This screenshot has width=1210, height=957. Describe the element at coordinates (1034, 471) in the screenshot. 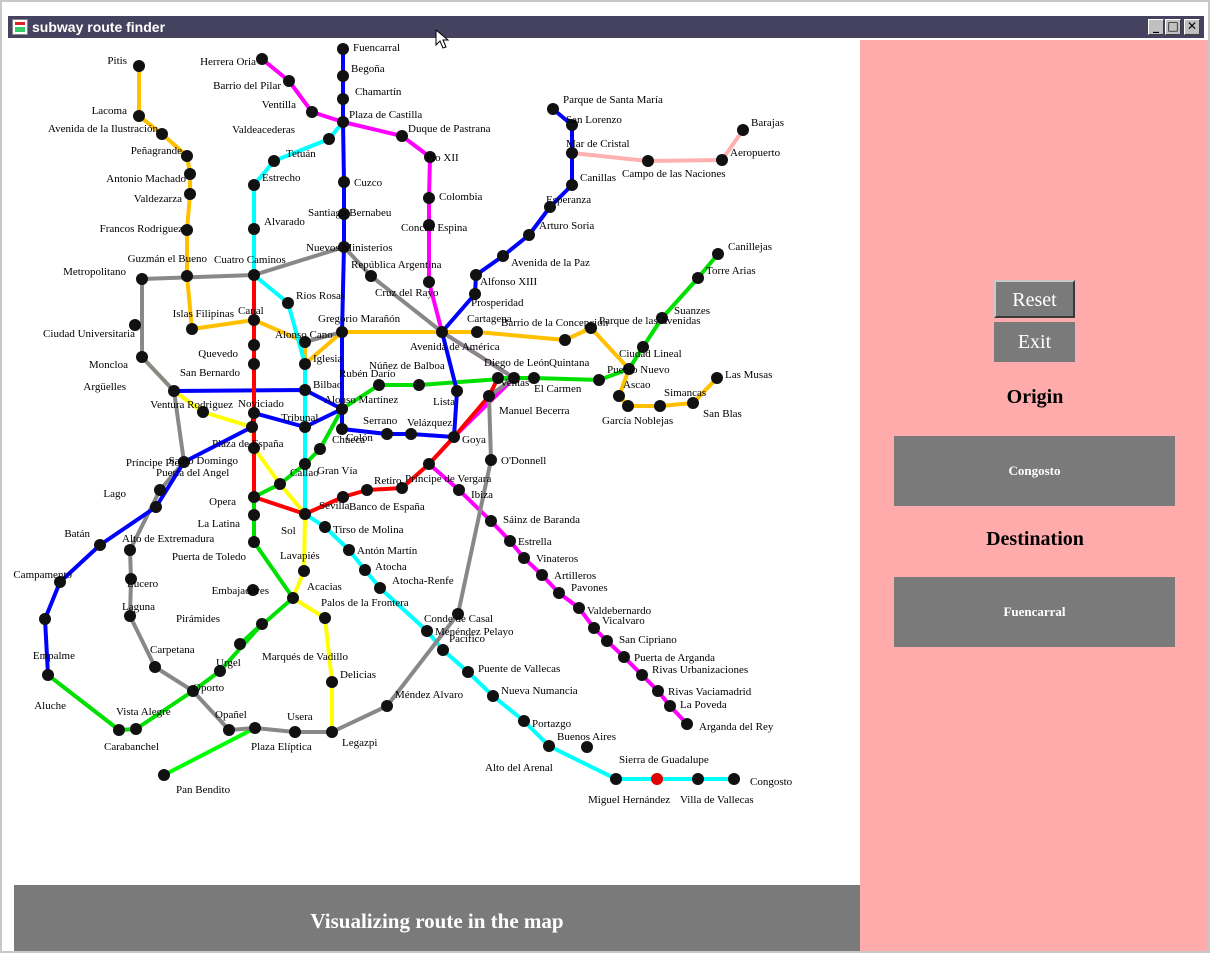

I see `origin-field: Congosto` at that location.